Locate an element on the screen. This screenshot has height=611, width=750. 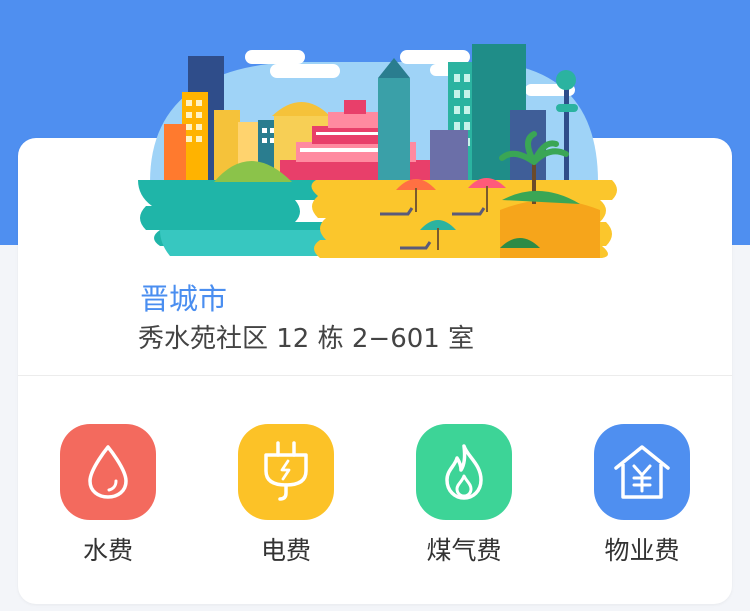
house-yen-icon is located at coordinates (642, 472).